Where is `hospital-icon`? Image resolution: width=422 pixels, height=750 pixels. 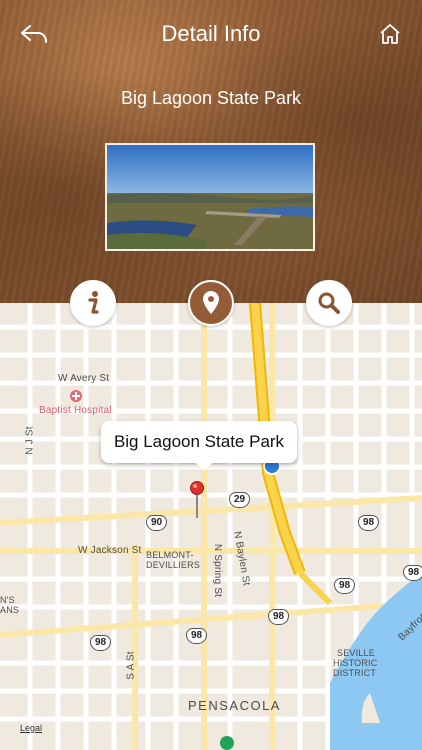 hospital-icon is located at coordinates (76, 396).